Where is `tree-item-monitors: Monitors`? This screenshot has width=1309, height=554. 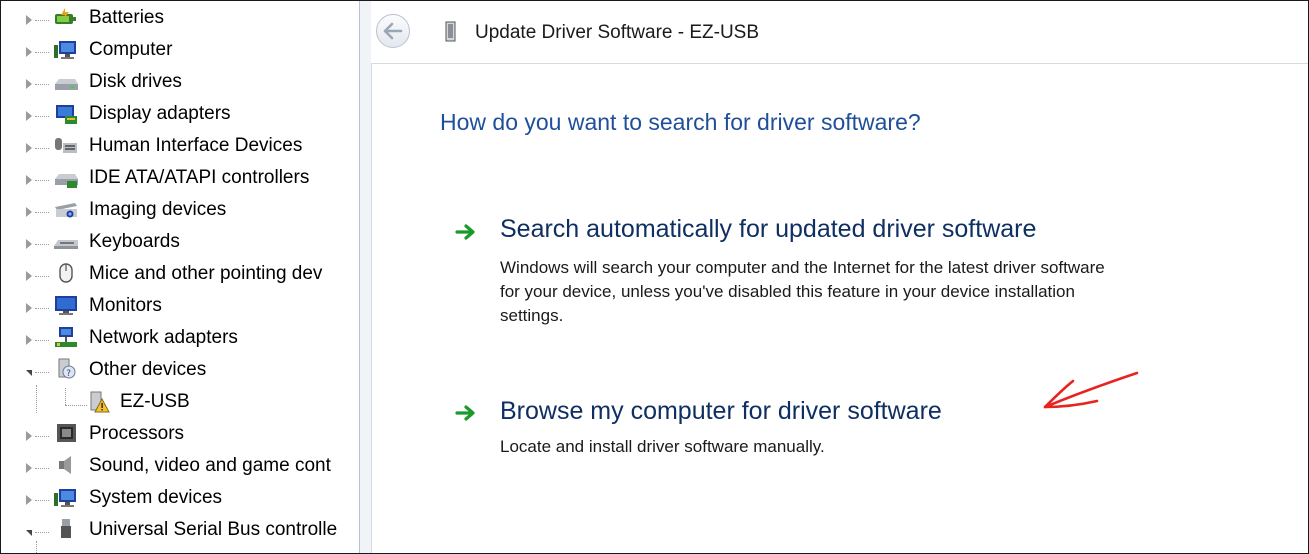
tree-item-monitors: Monitors is located at coordinates (188, 308).